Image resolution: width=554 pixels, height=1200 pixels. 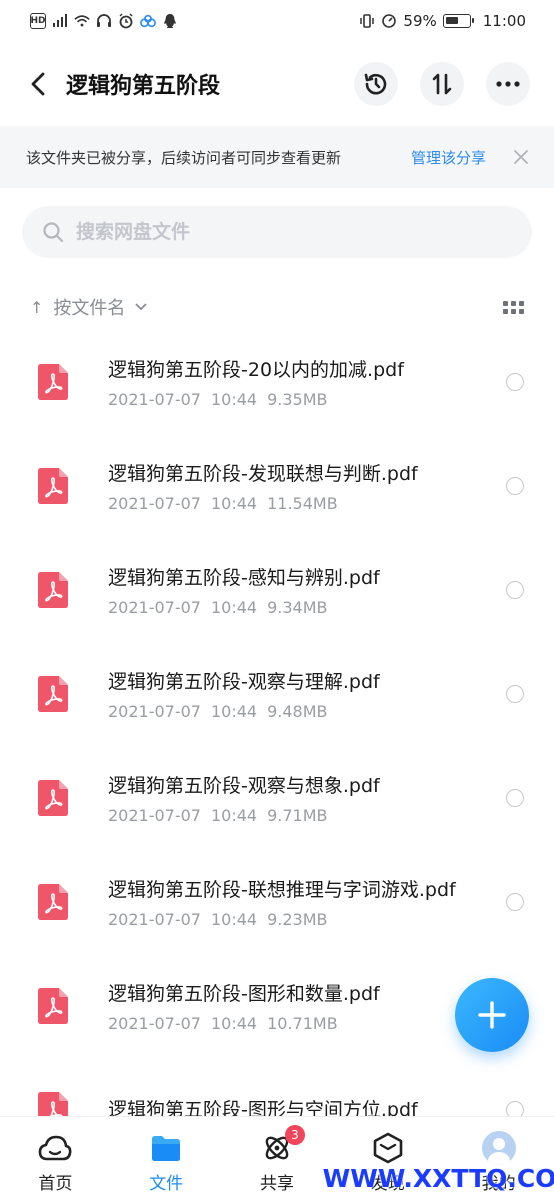 I want to click on grid-view-icon, so click(x=513, y=307).